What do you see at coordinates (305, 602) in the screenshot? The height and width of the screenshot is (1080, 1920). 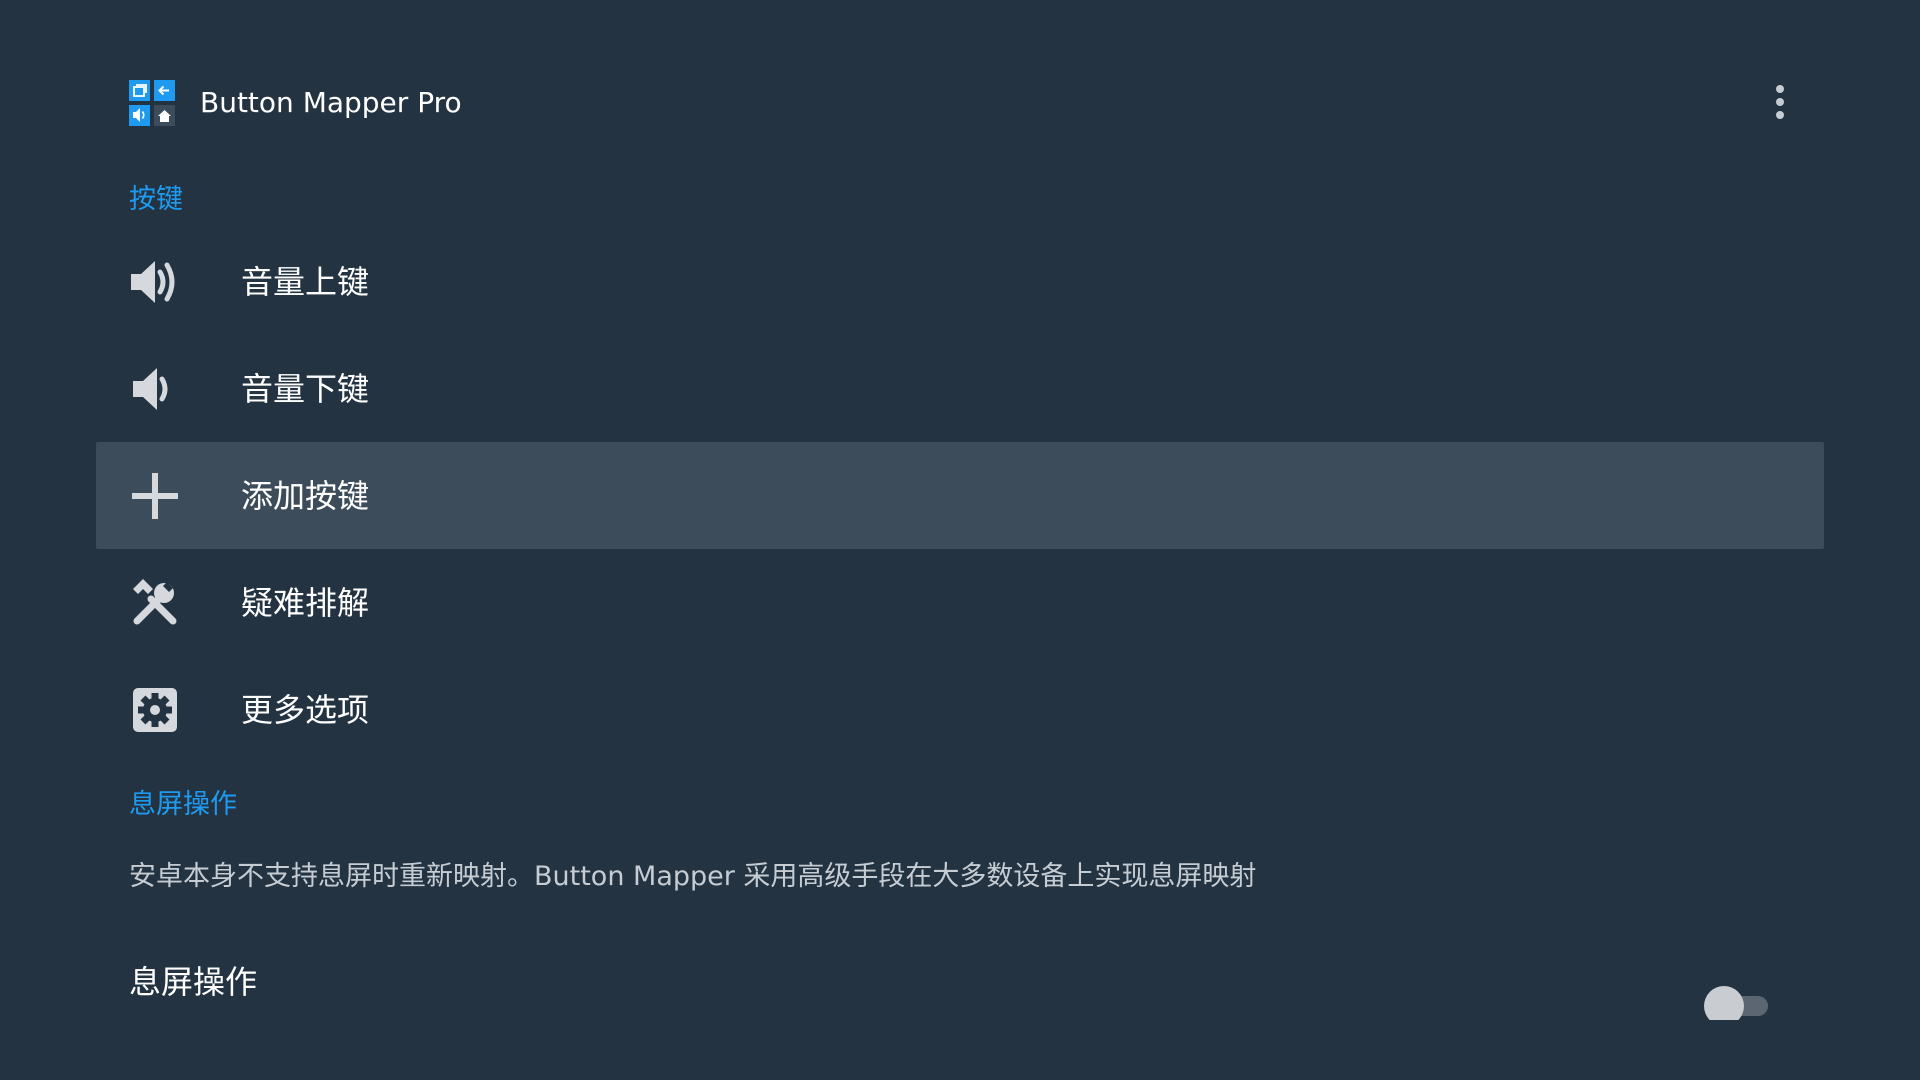 I see `menu-item-label: 疑难排解` at bounding box center [305, 602].